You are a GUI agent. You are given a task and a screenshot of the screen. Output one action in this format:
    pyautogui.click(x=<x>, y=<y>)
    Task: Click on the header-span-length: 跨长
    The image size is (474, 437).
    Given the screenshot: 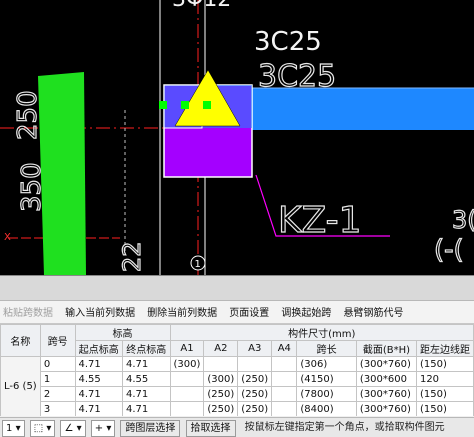 What is the action you would take?
    pyautogui.click(x=326, y=348)
    